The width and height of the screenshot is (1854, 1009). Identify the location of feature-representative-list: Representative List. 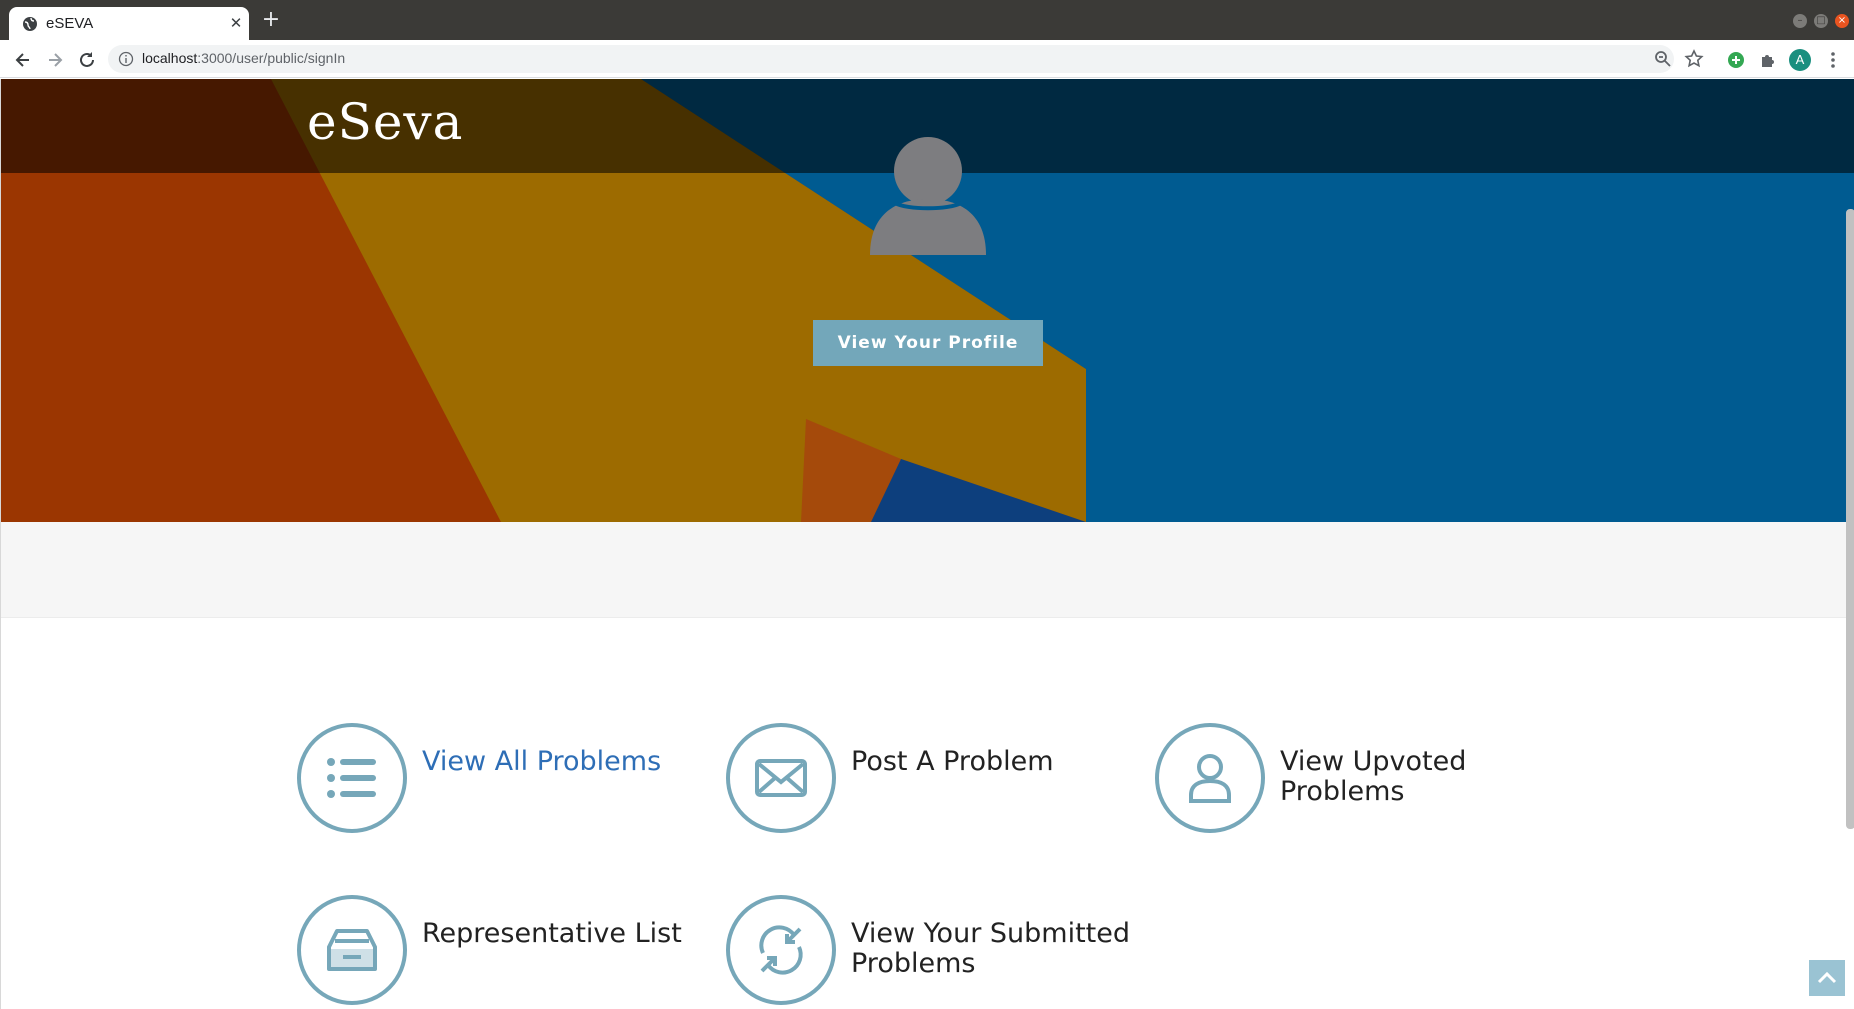
(497, 950).